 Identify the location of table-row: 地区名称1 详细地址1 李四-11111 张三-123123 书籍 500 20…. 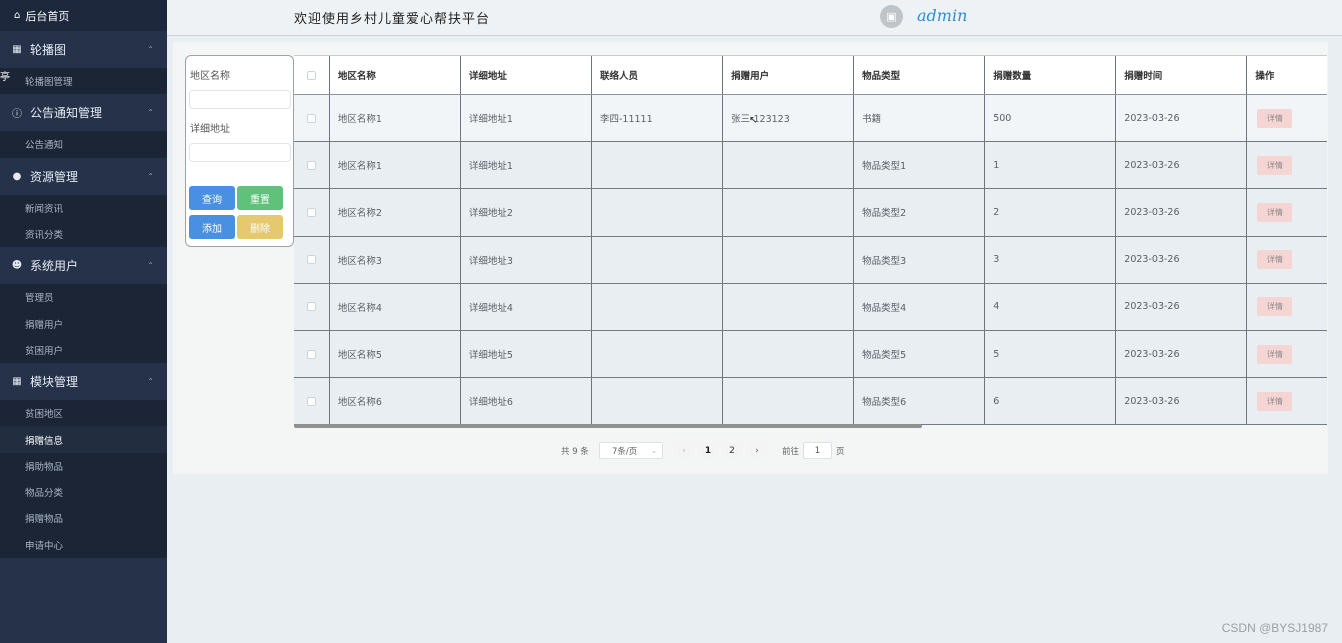
(810, 119).